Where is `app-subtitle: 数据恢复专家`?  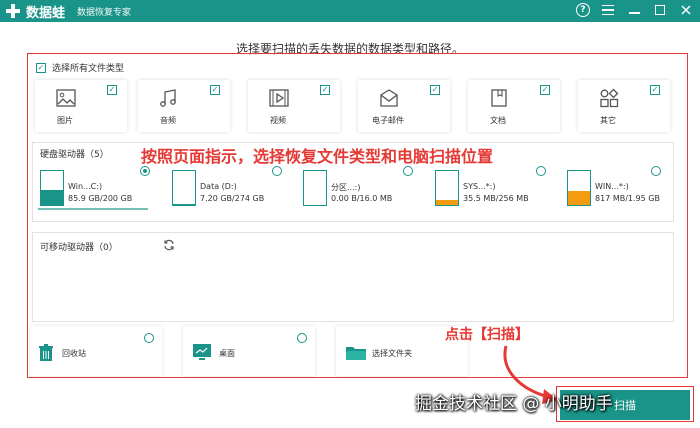
app-subtitle: 数据恢复专家 is located at coordinates (104, 12).